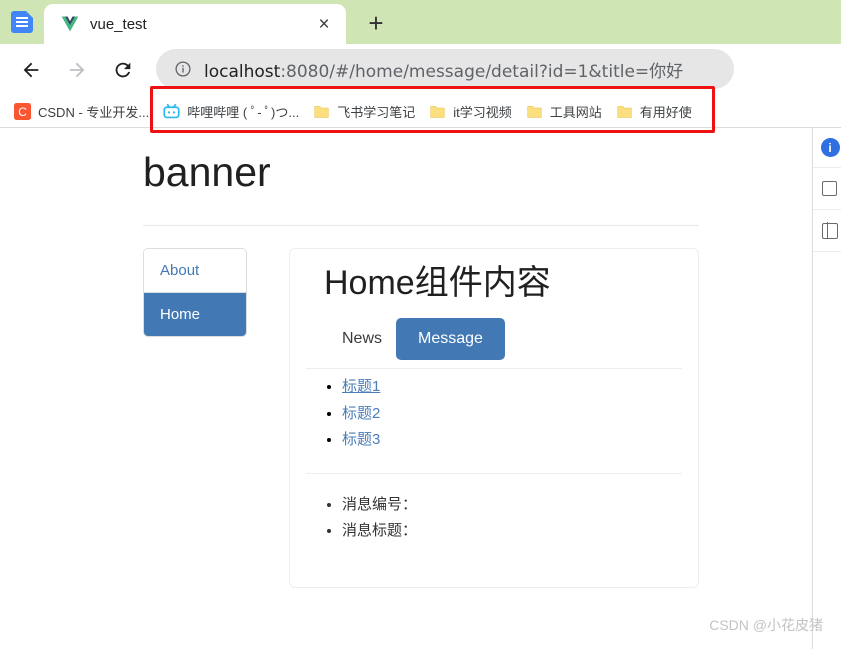 The image size is (841, 650). I want to click on forward-arrow-icon, so click(77, 70).